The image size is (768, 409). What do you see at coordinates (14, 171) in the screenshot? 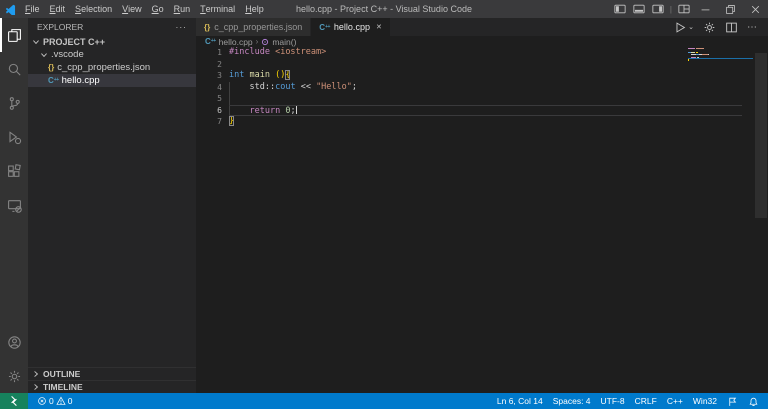
I see `extensions-icon` at bounding box center [14, 171].